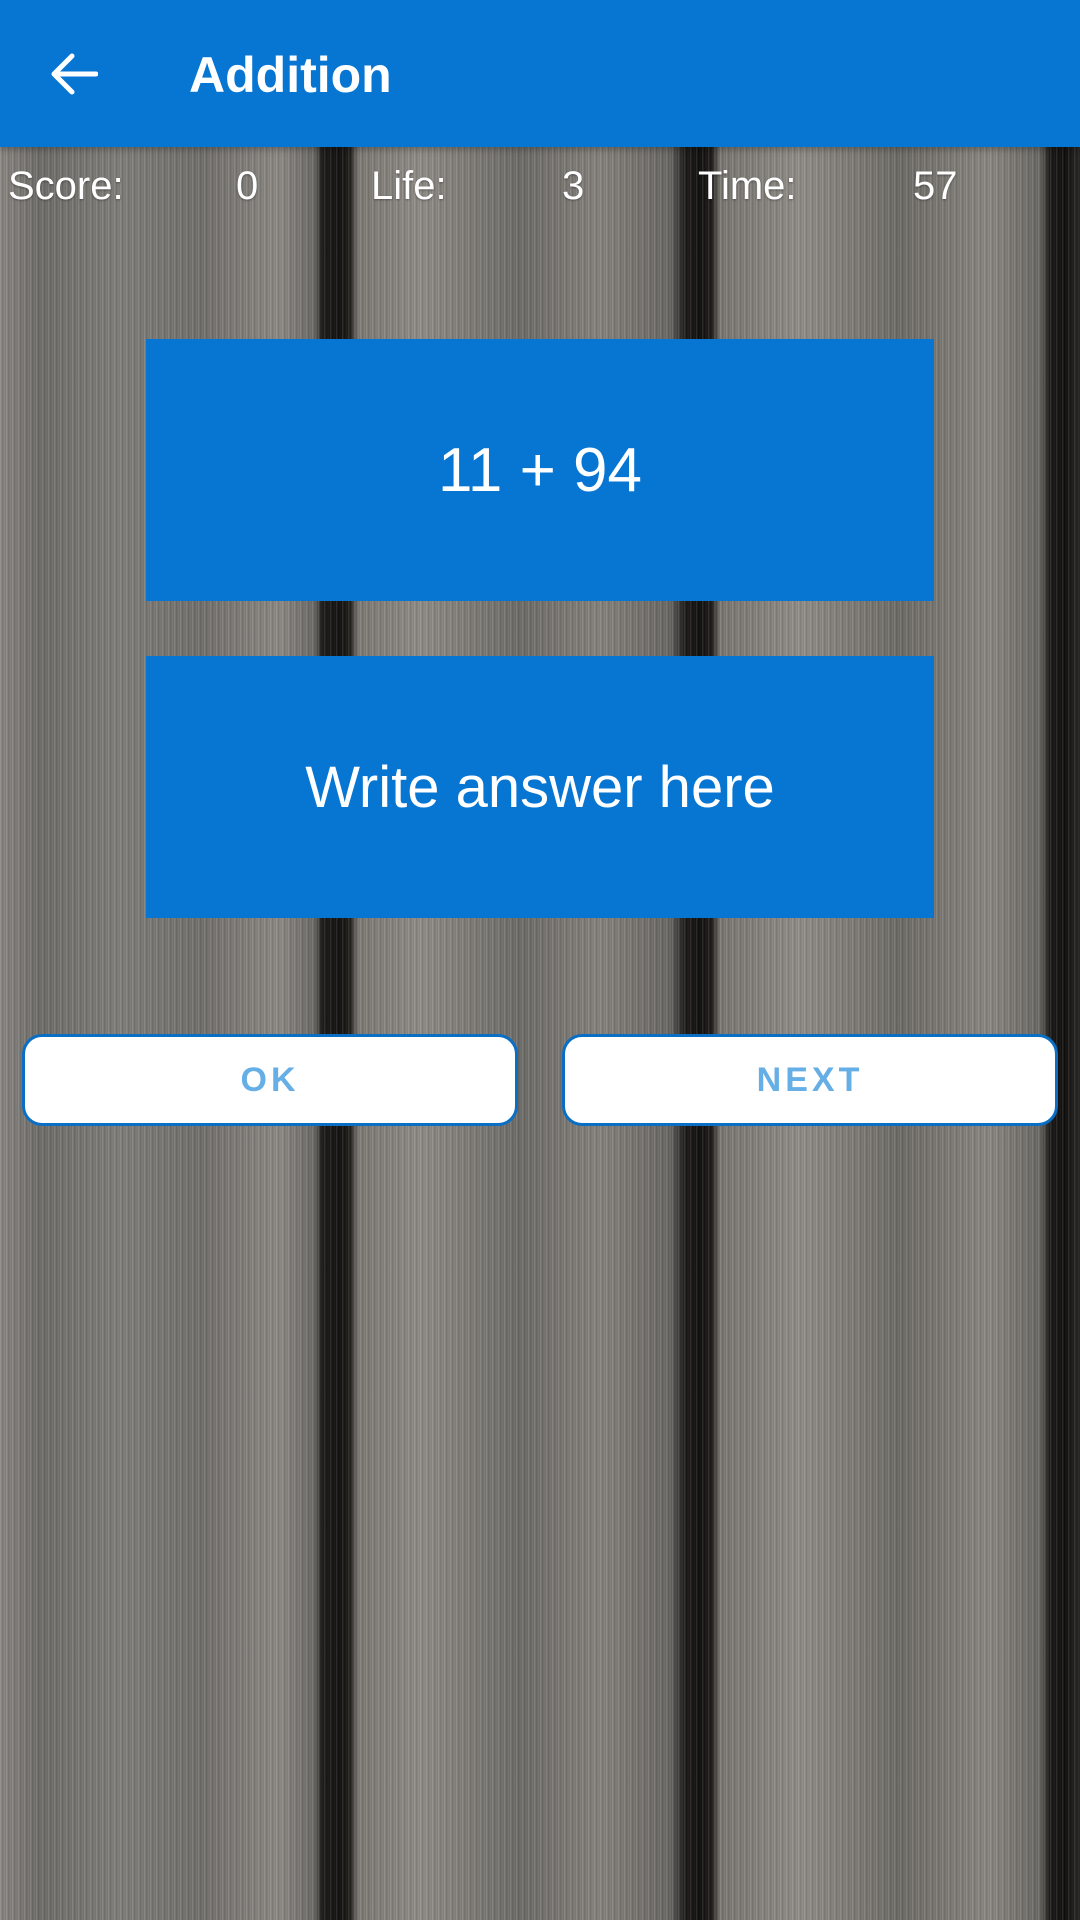  I want to click on ok-button: OK, so click(270, 1080).